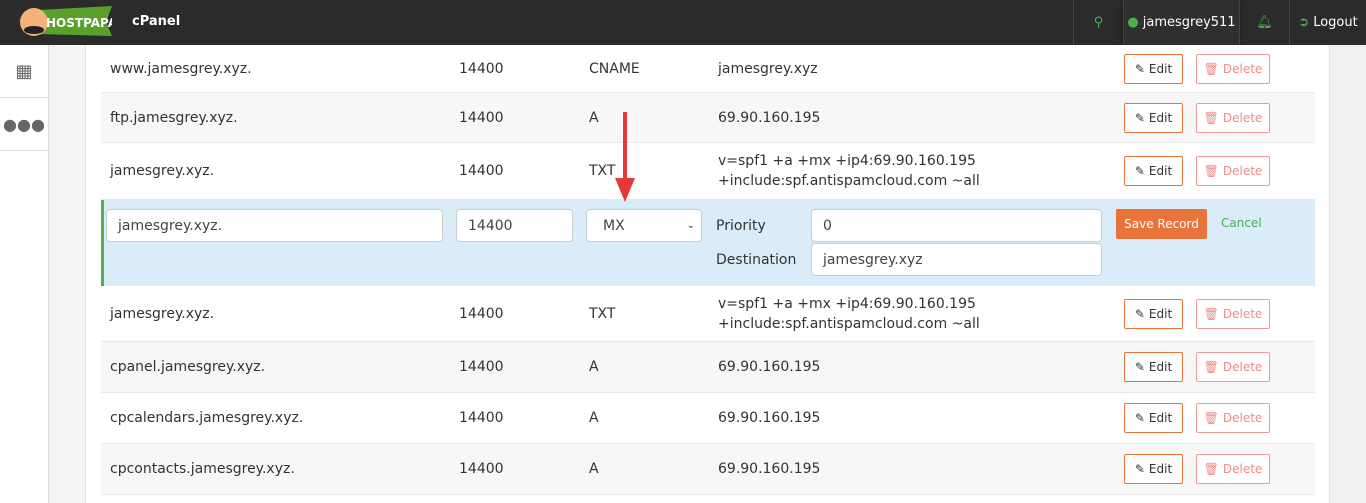  I want to click on record-name: jamesgrey.xyz., so click(162, 171).